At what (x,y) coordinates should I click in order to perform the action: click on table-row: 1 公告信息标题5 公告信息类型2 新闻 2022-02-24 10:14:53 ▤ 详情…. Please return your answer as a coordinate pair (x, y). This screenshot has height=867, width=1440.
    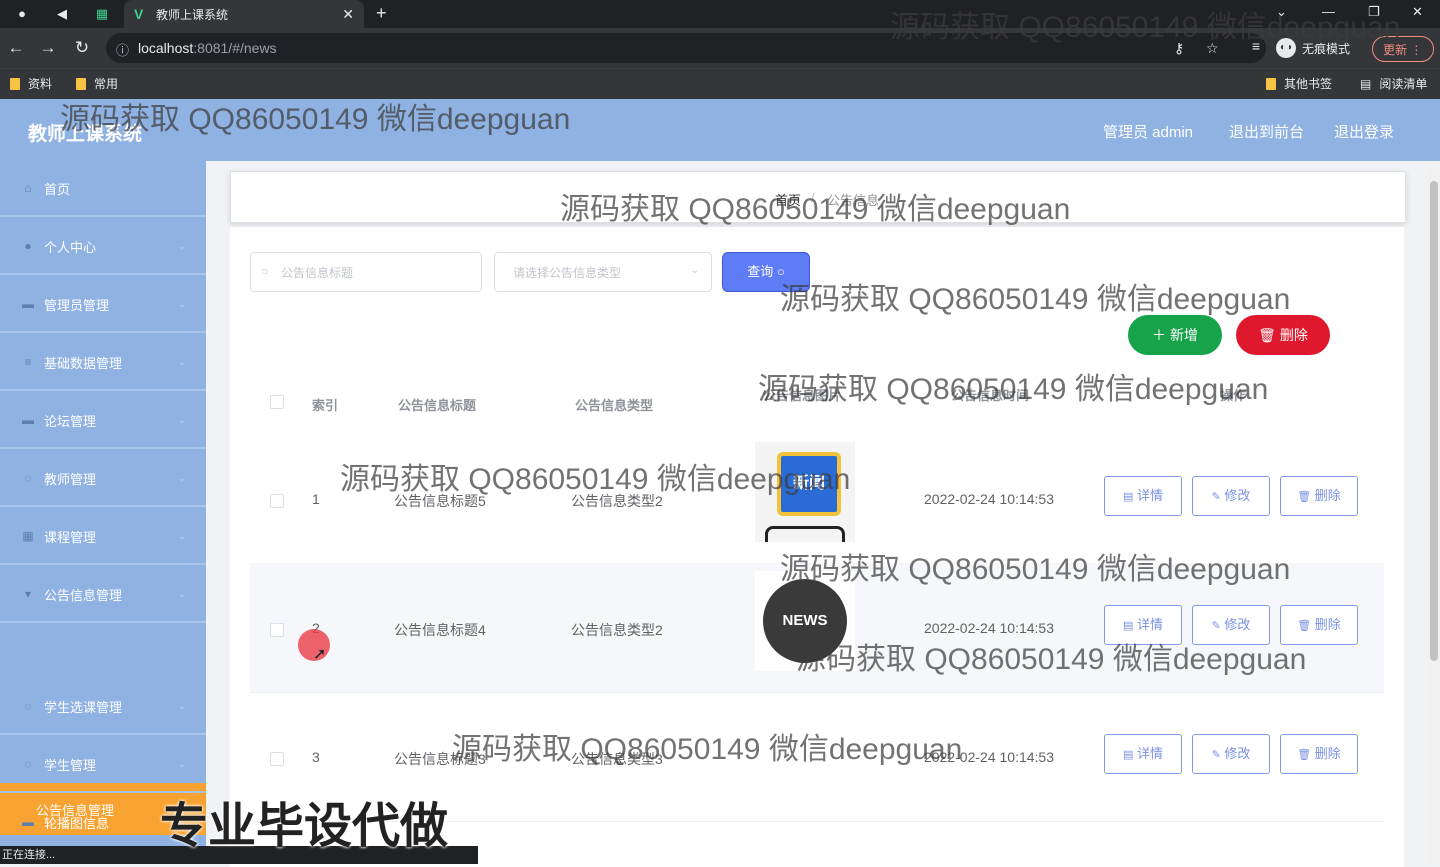
    Looking at the image, I should click on (817, 499).